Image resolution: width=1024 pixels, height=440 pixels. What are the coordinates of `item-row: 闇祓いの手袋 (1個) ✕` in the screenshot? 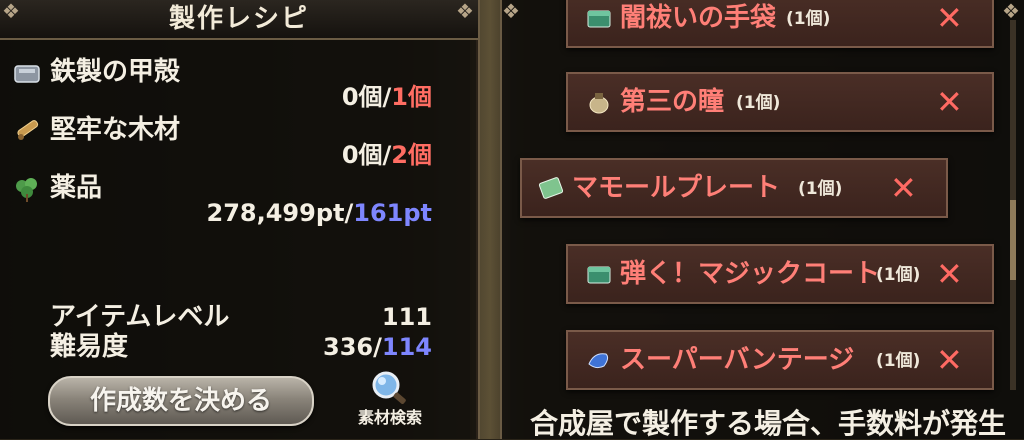 It's located at (780, 24).